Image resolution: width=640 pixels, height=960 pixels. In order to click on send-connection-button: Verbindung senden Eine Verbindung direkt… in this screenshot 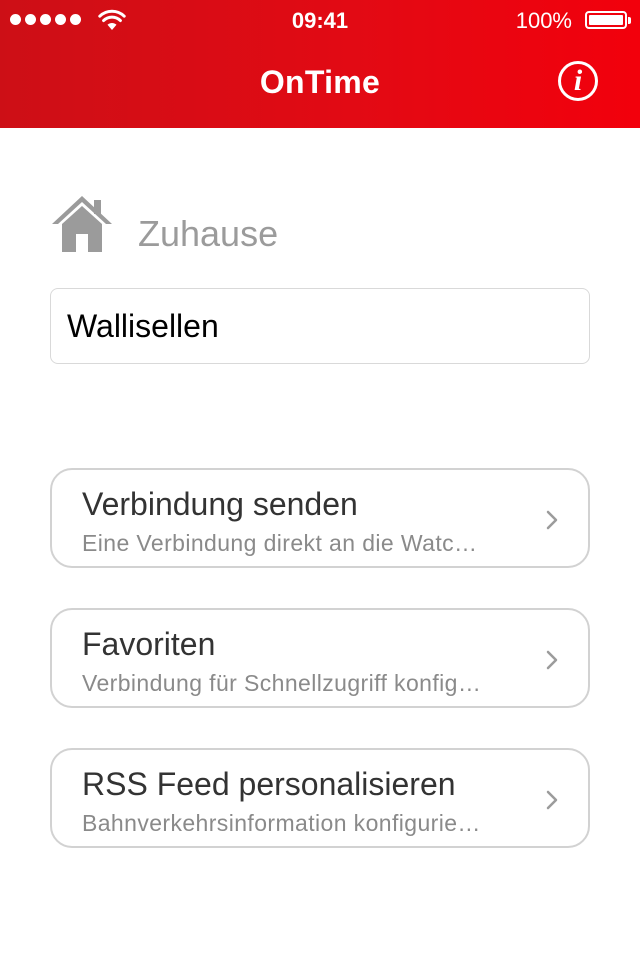, I will do `click(320, 518)`.